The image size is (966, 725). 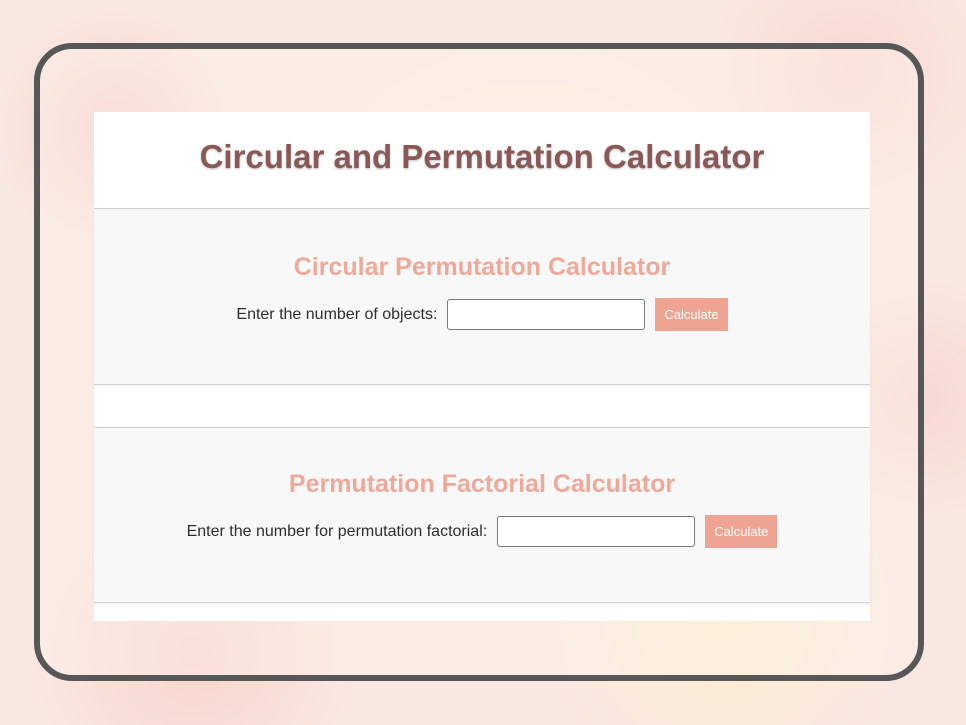 What do you see at coordinates (596, 531) in the screenshot?
I see `factorial-input` at bounding box center [596, 531].